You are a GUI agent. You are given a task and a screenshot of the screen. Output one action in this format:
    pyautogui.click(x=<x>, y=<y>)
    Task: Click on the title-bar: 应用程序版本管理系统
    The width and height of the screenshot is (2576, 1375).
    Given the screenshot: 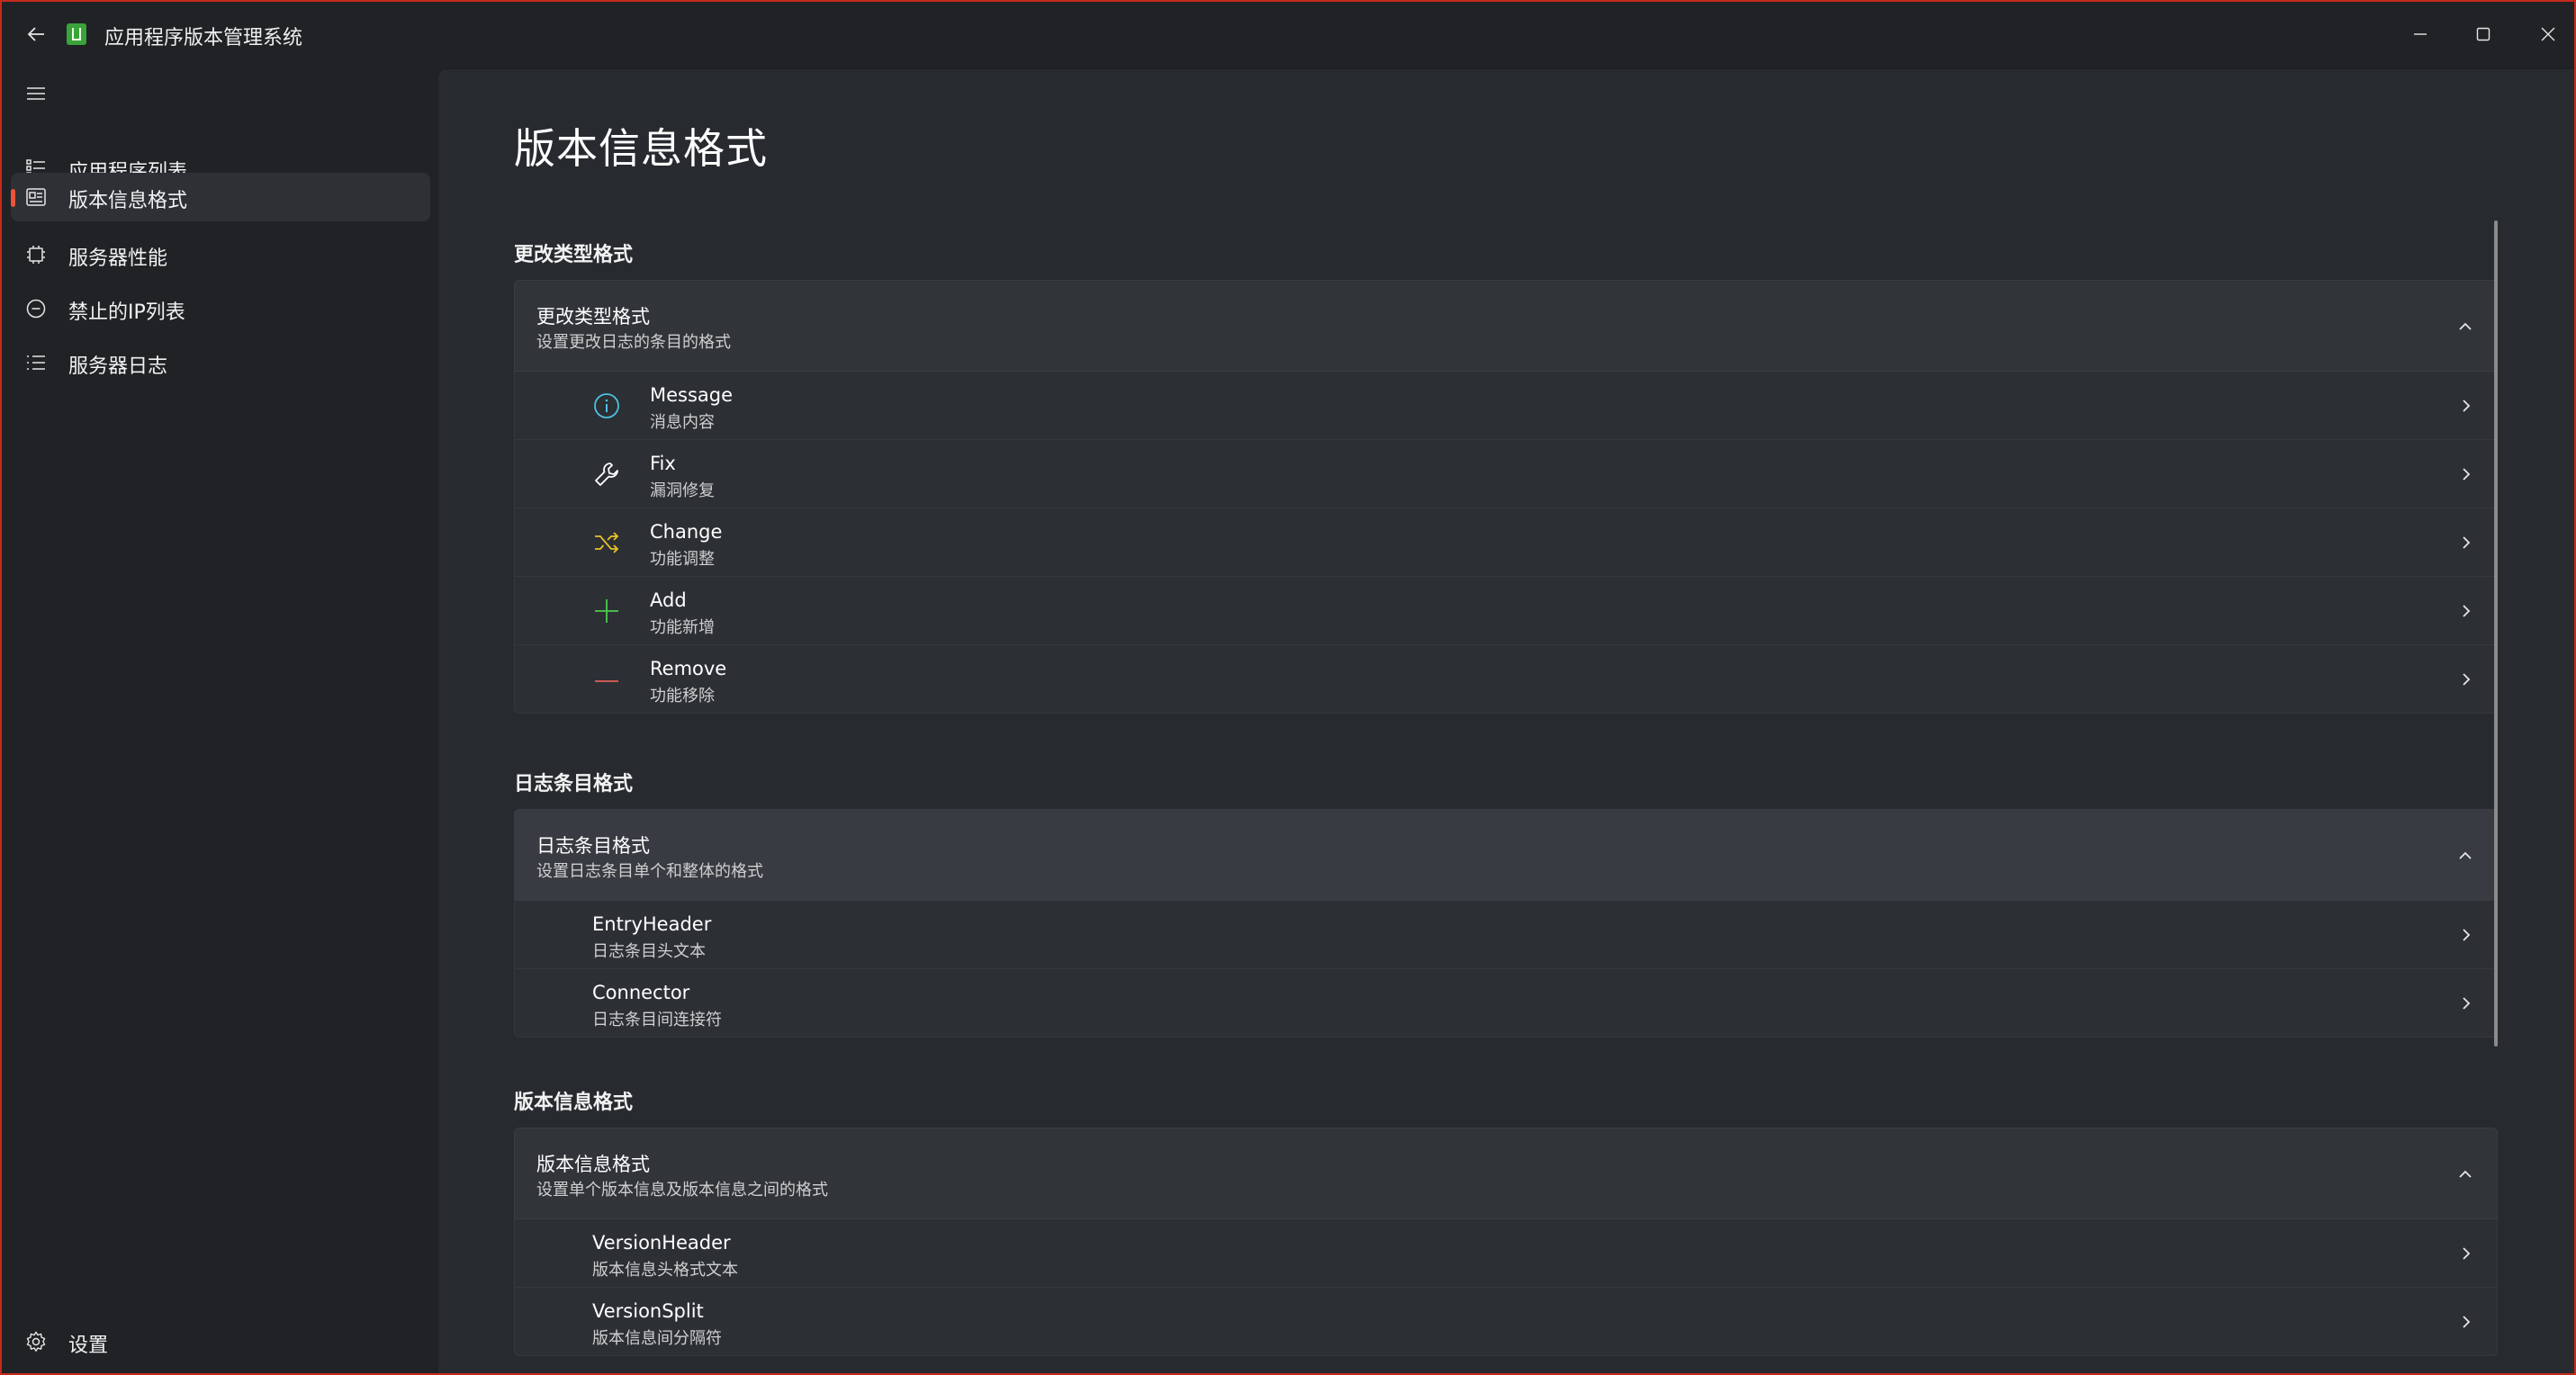 What is the action you would take?
    pyautogui.click(x=1288, y=34)
    